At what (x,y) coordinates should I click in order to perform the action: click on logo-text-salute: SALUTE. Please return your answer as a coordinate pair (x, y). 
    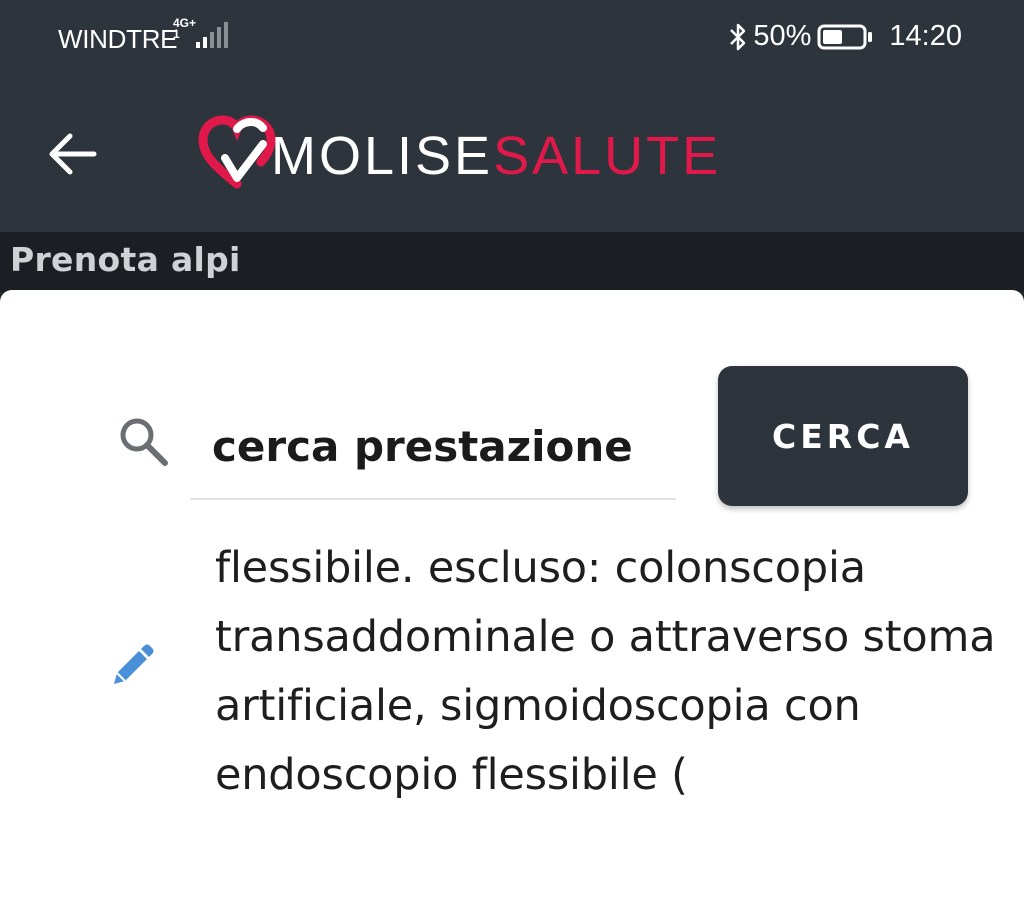
    Looking at the image, I should click on (607, 156).